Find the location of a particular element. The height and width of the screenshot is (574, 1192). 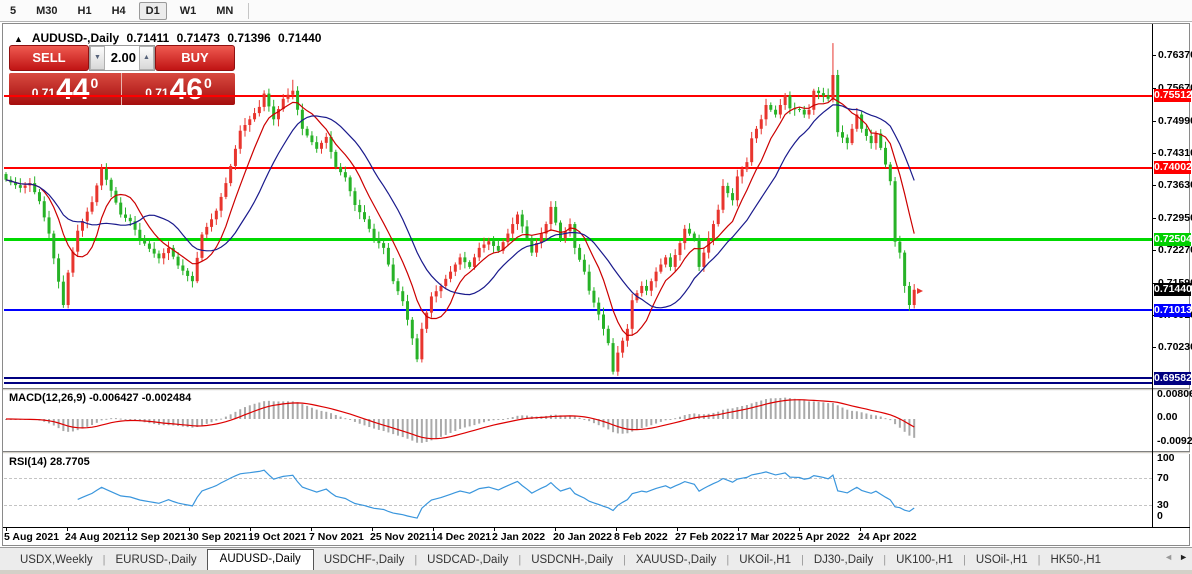

price-tick-label: 0.72270 is located at coordinates (1175, 250).